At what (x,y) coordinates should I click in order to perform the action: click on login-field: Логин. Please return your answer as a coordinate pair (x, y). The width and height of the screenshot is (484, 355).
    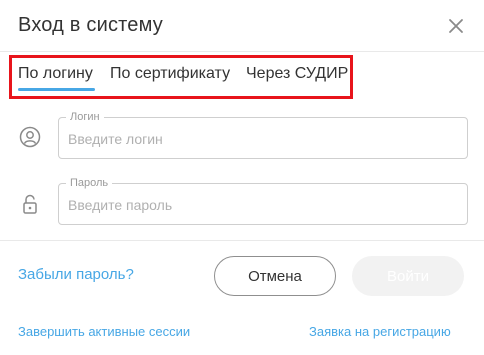
    Looking at the image, I should click on (263, 134).